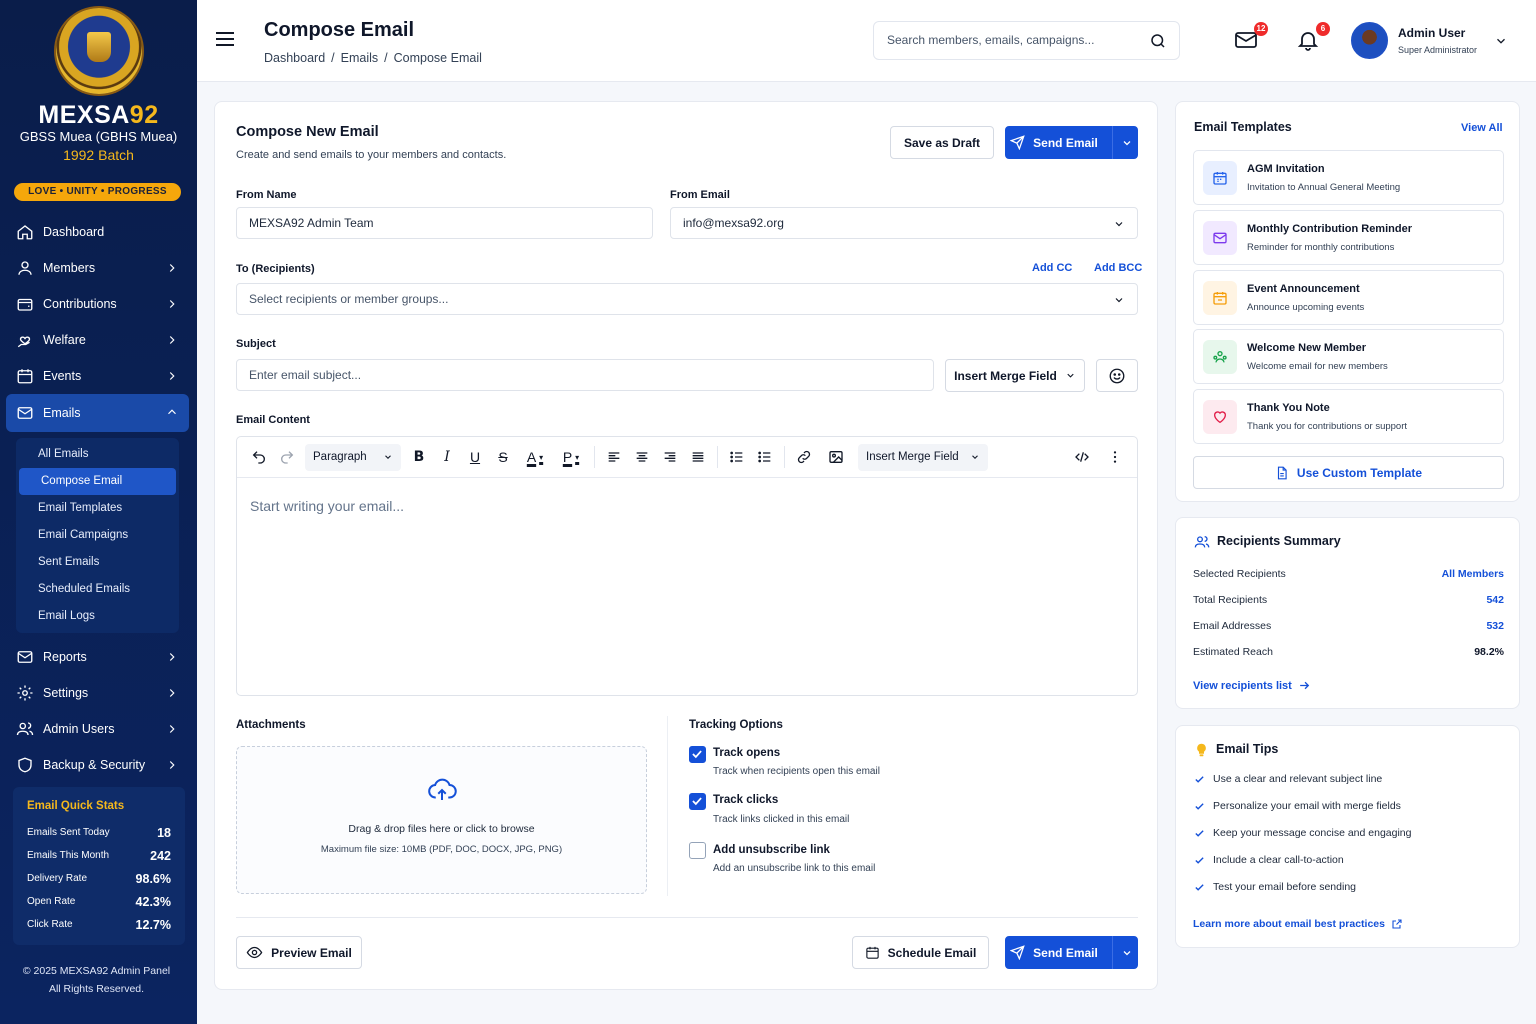 The image size is (1536, 1024). What do you see at coordinates (1482, 128) in the screenshot?
I see `view-all-templates-link: View All` at bounding box center [1482, 128].